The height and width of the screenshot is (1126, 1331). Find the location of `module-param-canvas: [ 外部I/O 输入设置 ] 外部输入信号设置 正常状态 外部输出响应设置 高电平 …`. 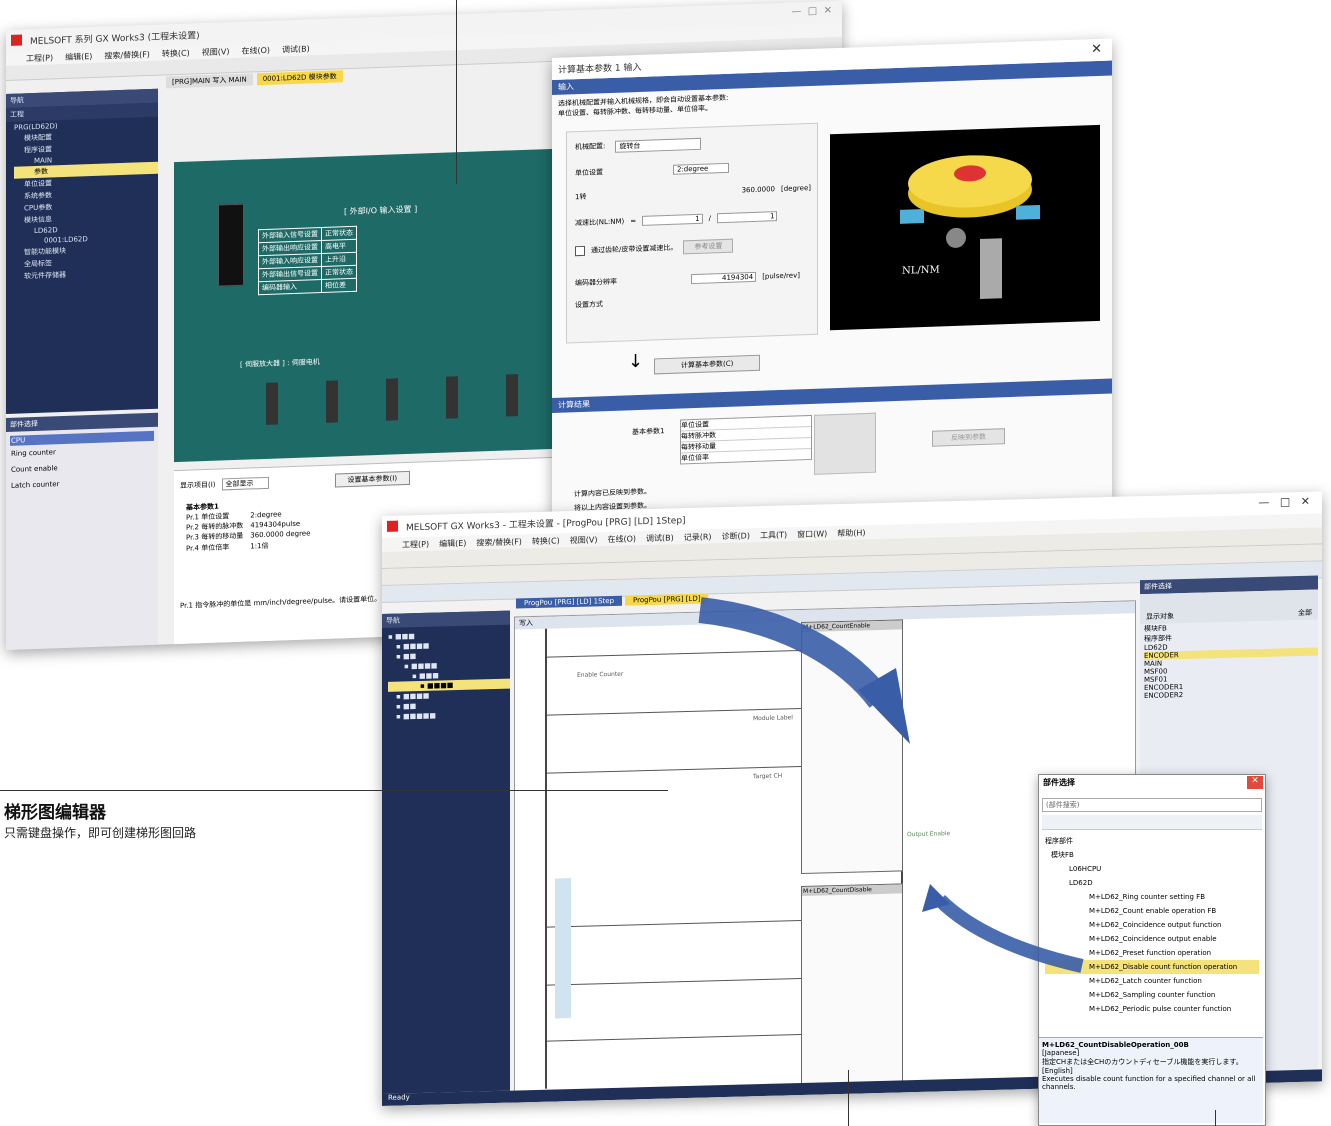

module-param-canvas: [ 外部I/O 输入设置 ] 外部输入信号设置 正常状态 外部输出响应设置 高电平 … is located at coordinates (366, 305).